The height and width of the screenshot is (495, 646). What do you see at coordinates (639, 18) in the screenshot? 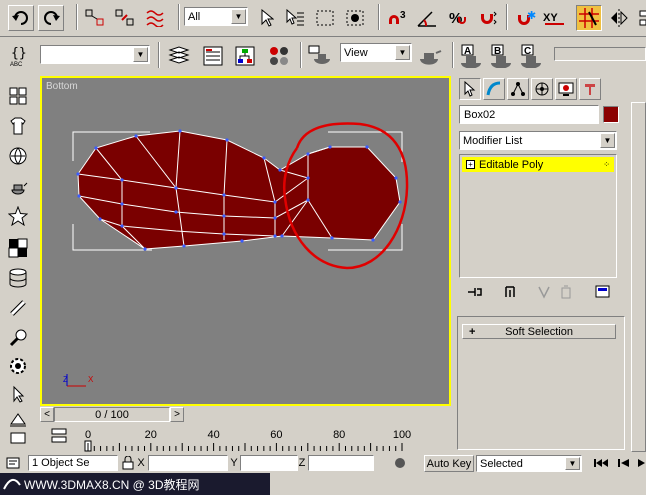
I see `align-icon` at bounding box center [639, 18].